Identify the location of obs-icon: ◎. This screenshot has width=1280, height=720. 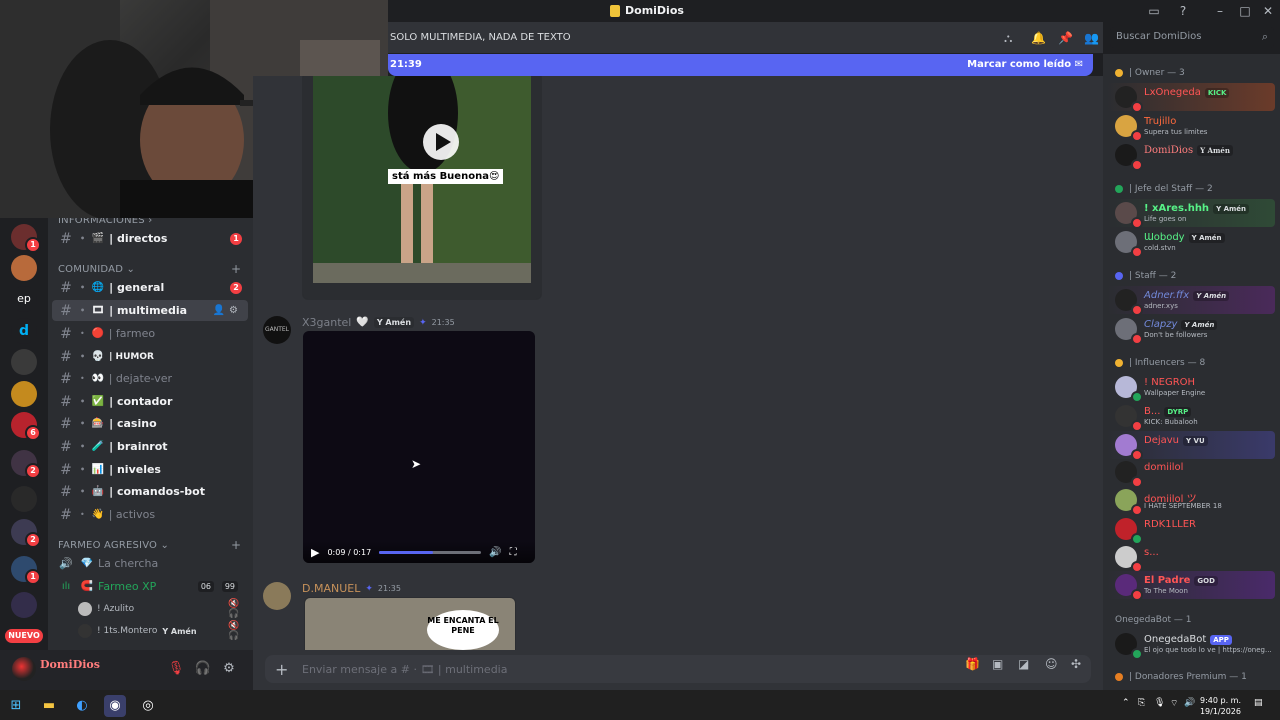
(148, 706).